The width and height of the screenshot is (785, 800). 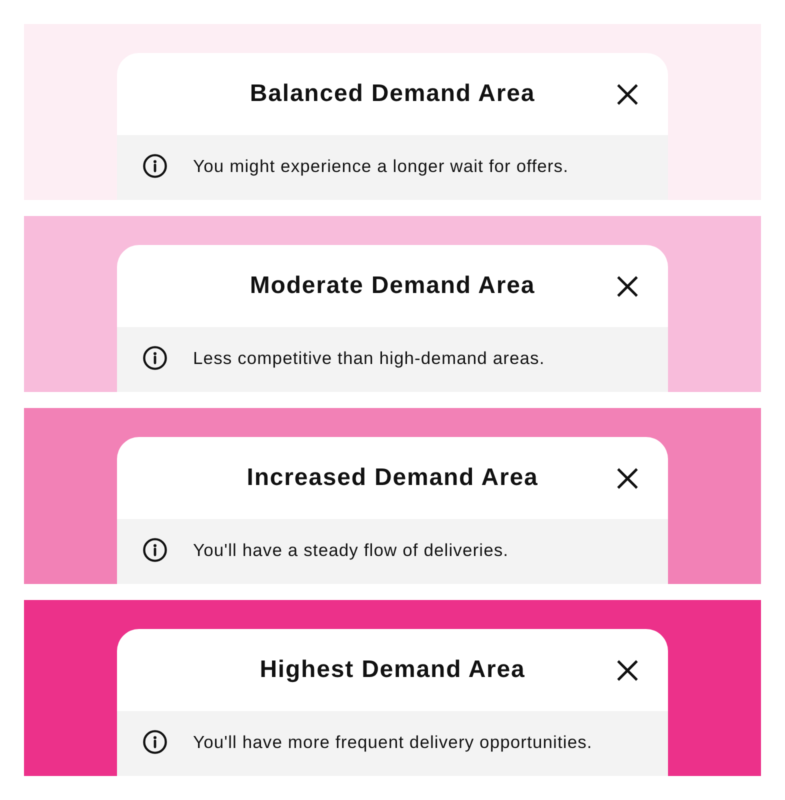 What do you see at coordinates (351, 550) in the screenshot?
I see `info-message: You'll have a steady flow of deliveries.` at bounding box center [351, 550].